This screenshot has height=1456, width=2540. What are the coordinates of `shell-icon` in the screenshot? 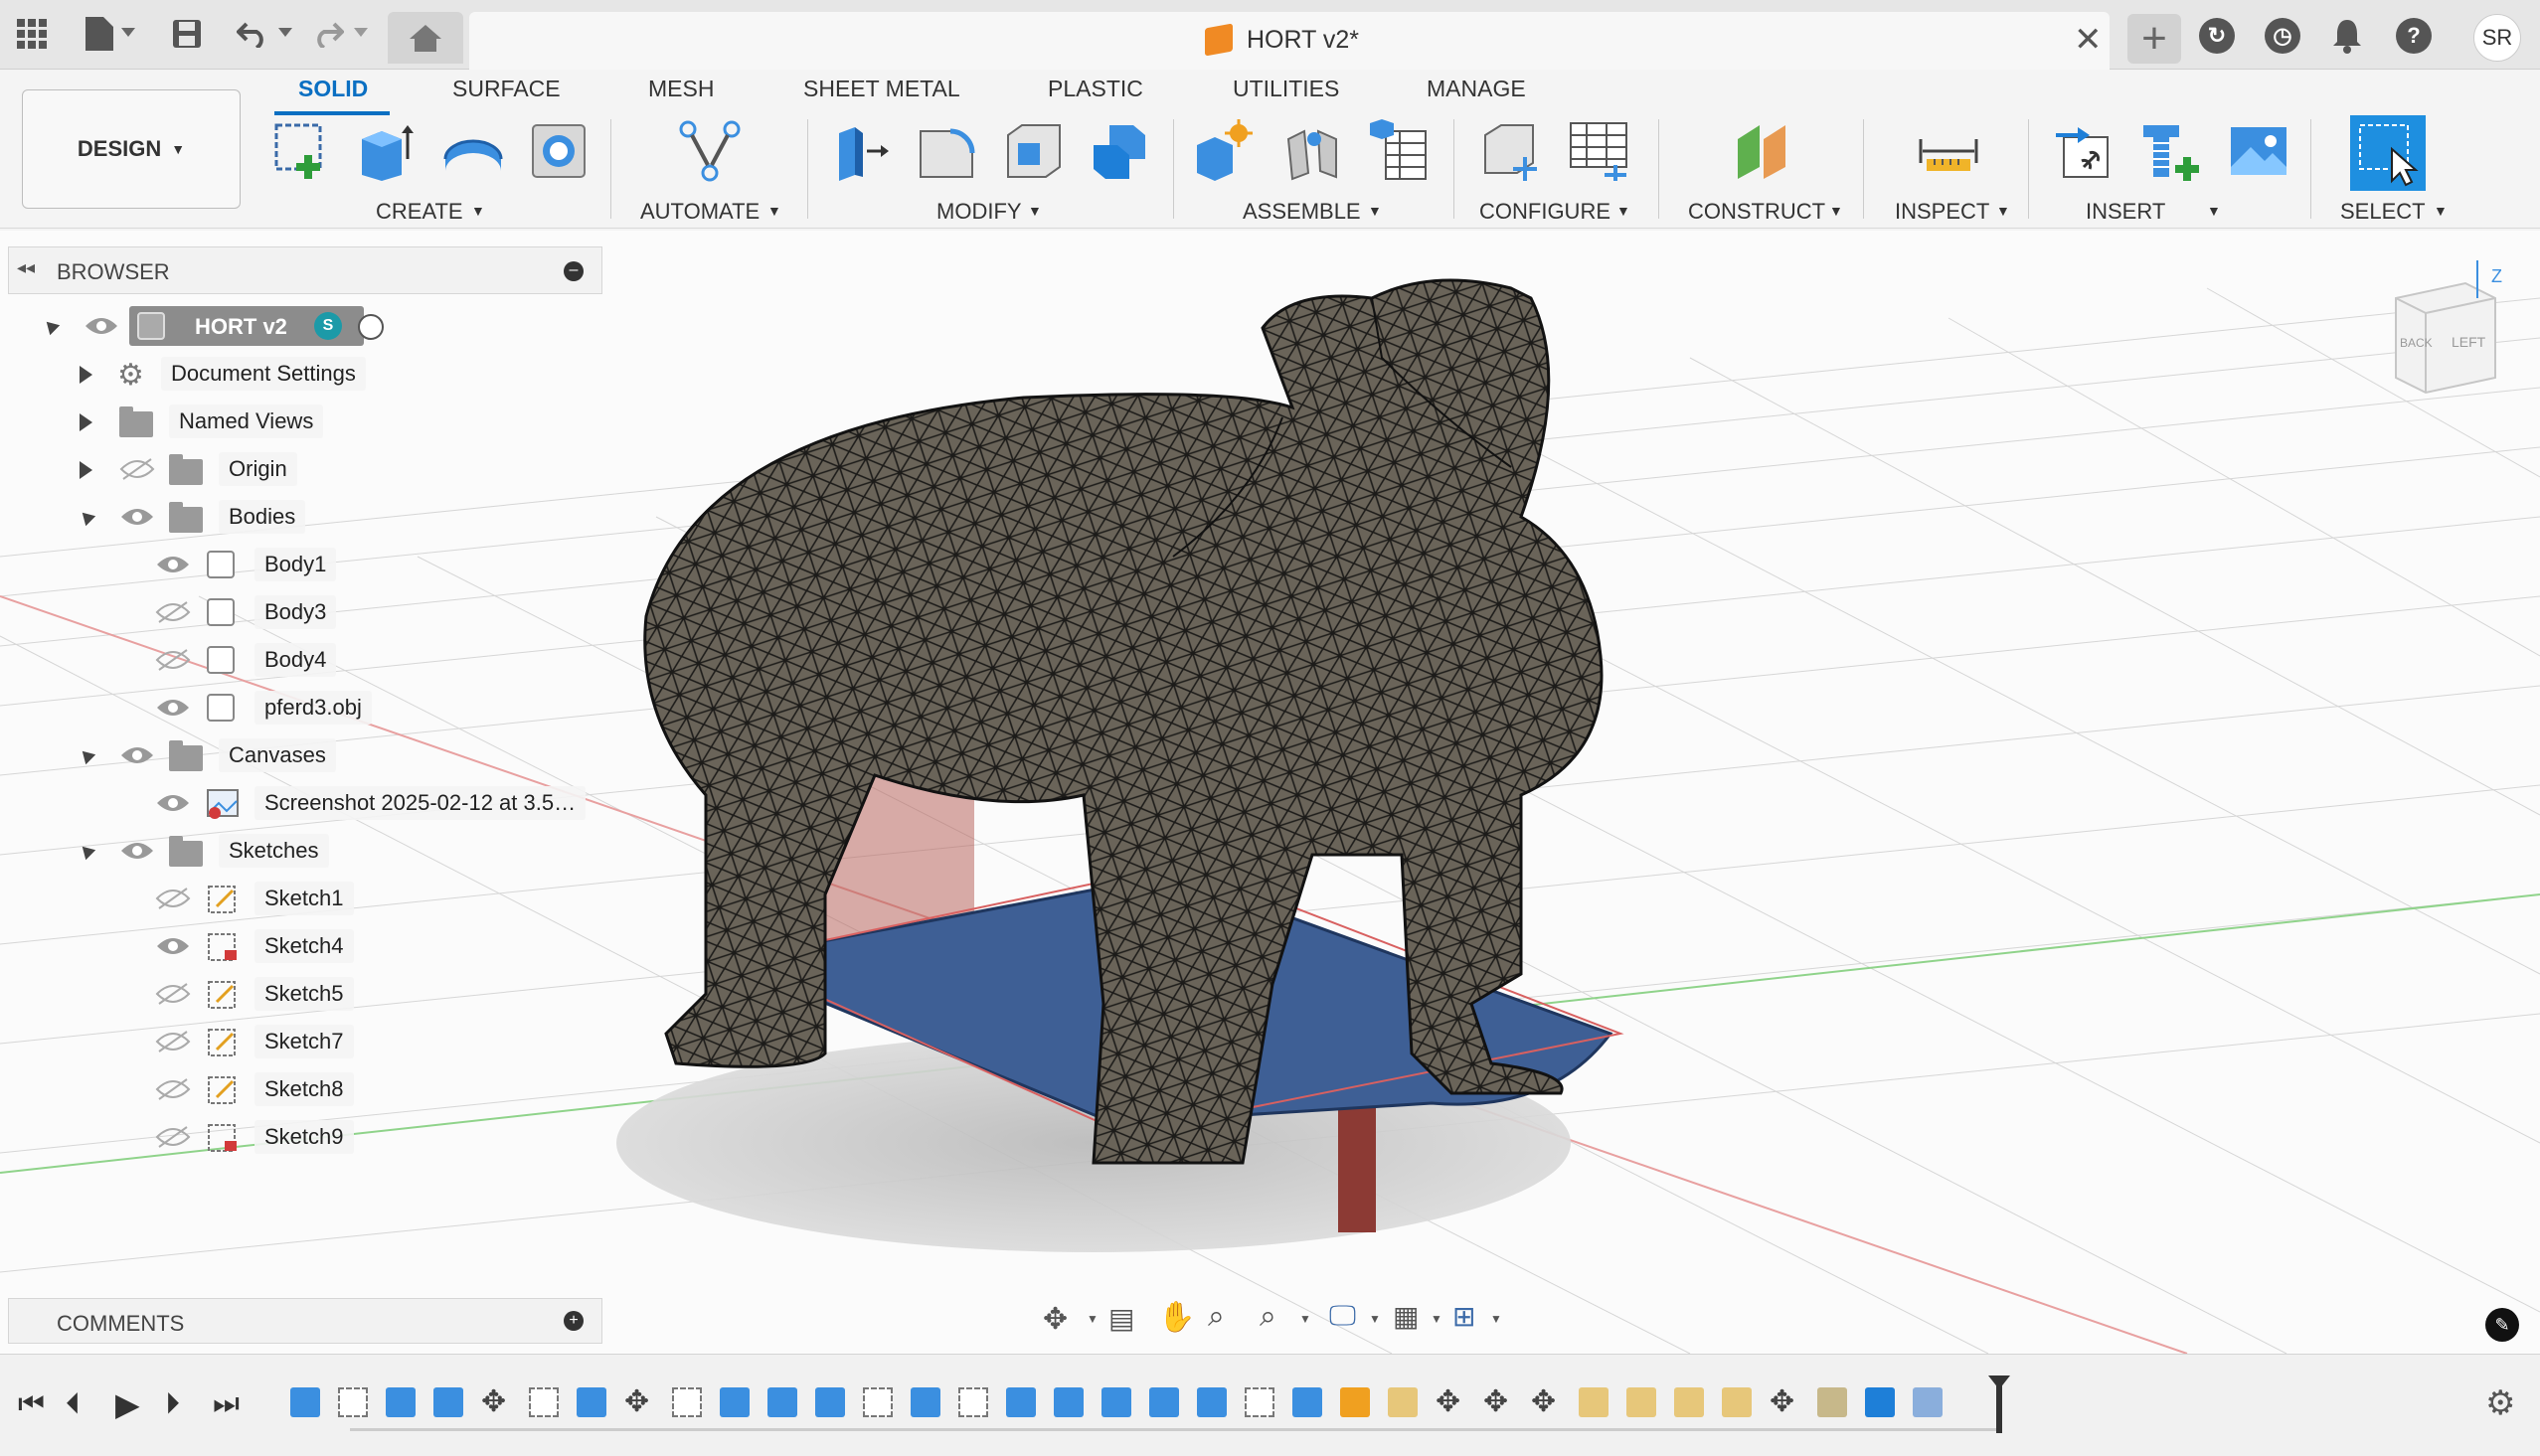 It's located at (1034, 151).